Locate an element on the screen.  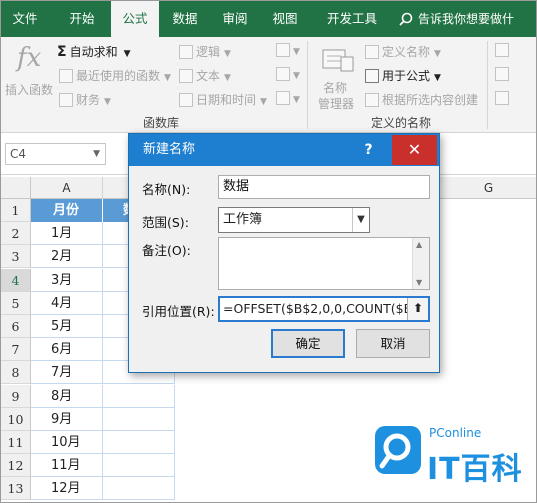
insert-function-button: 插入函数 is located at coordinates (29, 89).